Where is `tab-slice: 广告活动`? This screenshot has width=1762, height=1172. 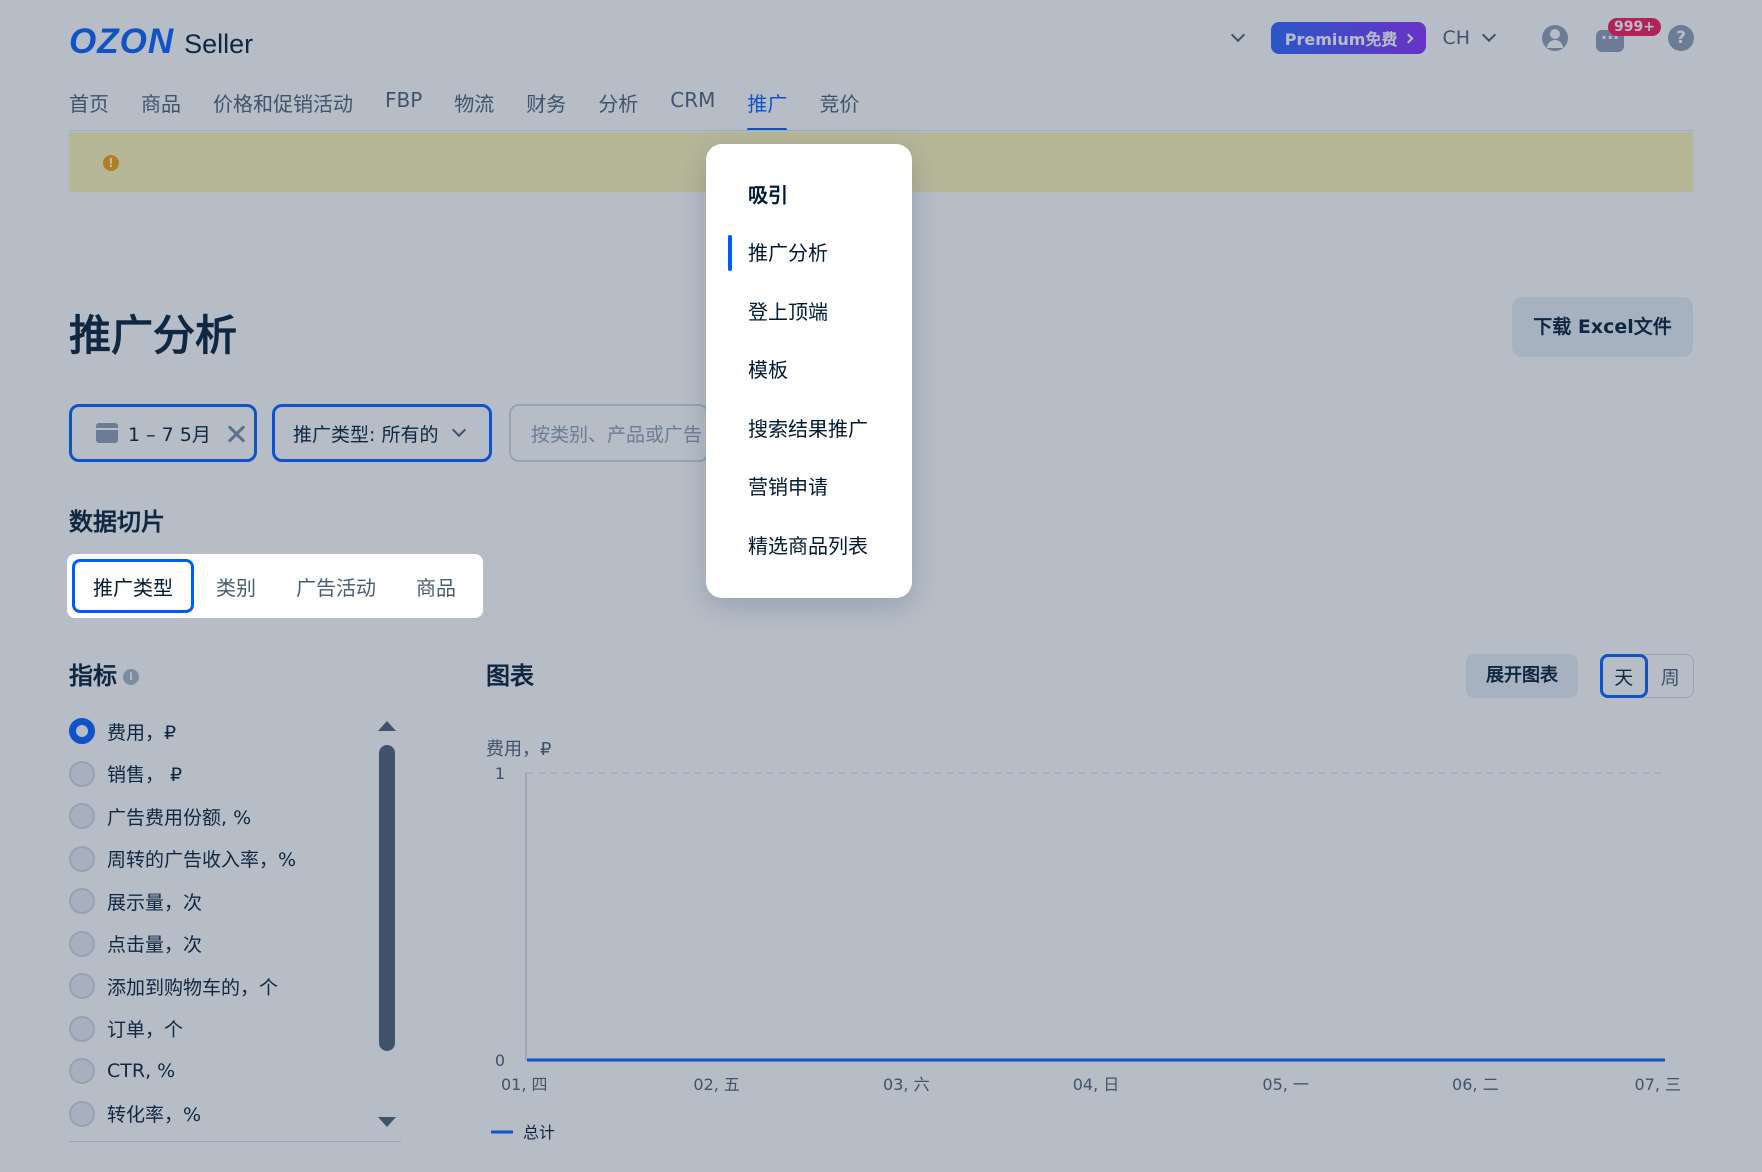 tab-slice: 广告活动 is located at coordinates (336, 586).